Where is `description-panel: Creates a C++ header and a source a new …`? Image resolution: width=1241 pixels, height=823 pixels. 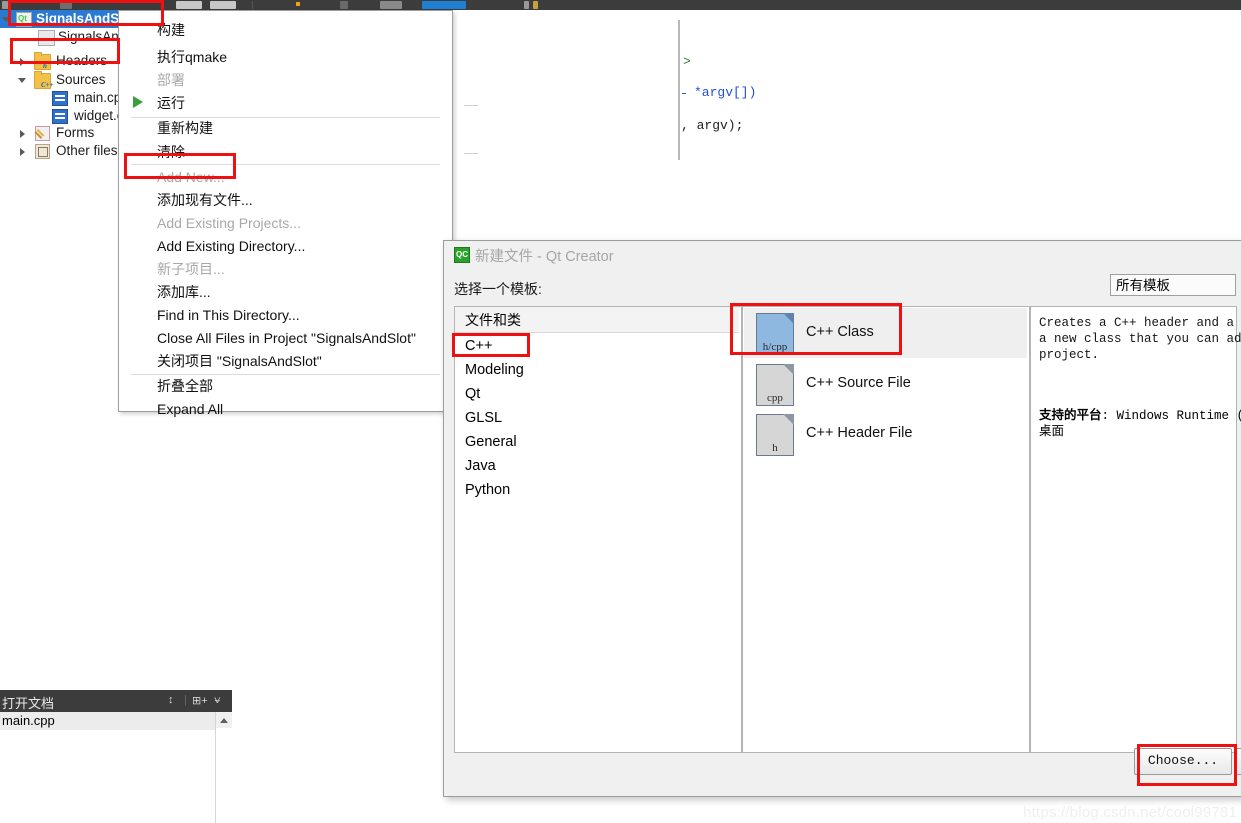
description-panel: Creates a C++ header and a source a new … is located at coordinates (1135, 529).